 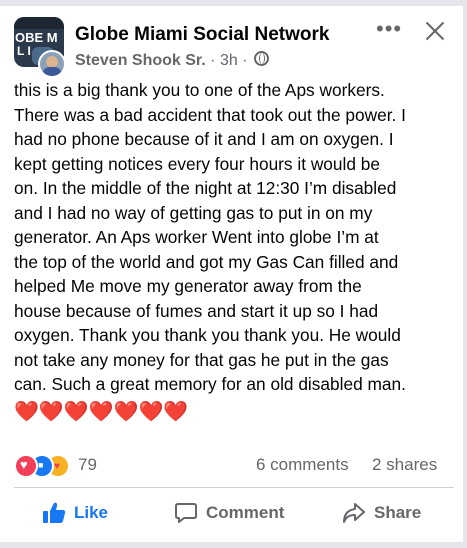 I want to click on comment-icon, so click(x=186, y=513).